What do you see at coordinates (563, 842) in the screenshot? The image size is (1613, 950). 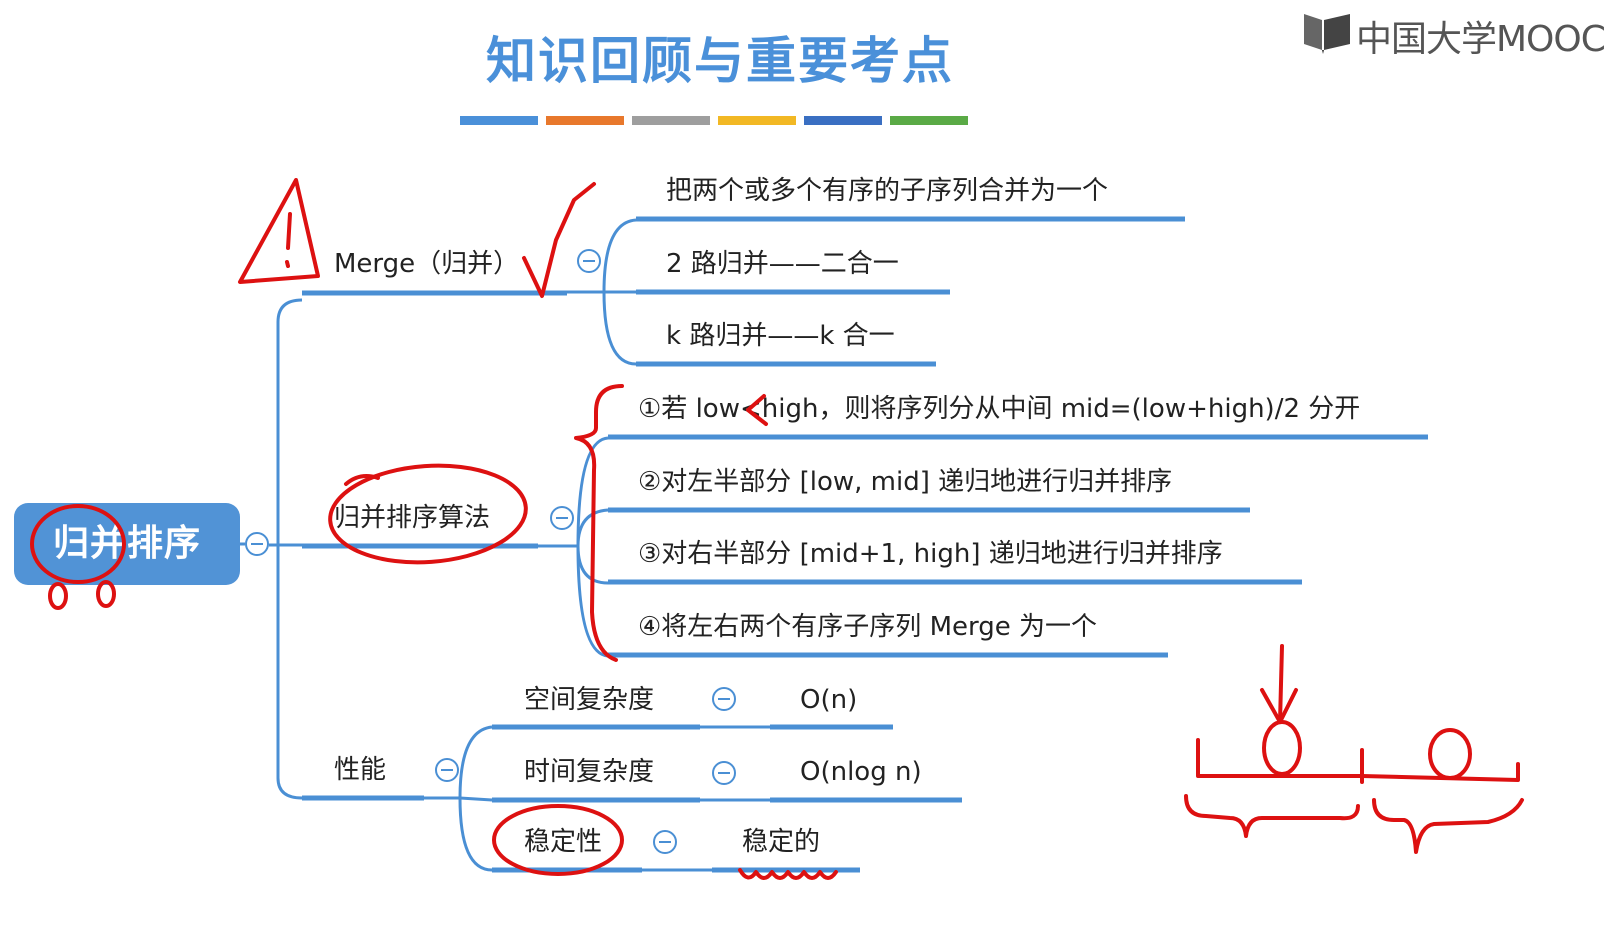 I see `perf-item-label: 稳定性` at bounding box center [563, 842].